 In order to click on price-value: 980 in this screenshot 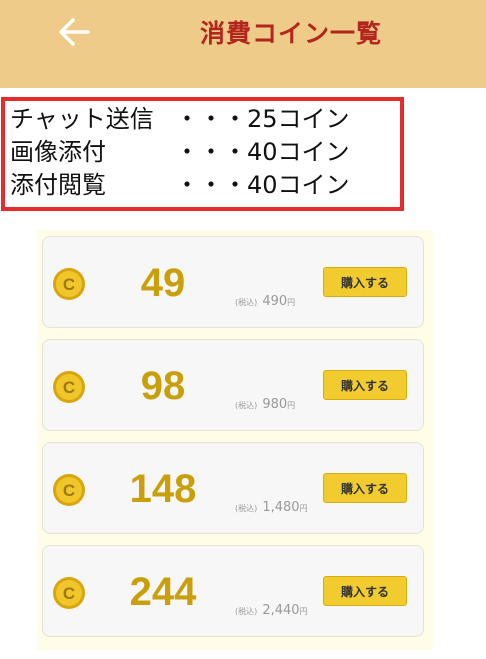, I will do `click(275, 404)`.